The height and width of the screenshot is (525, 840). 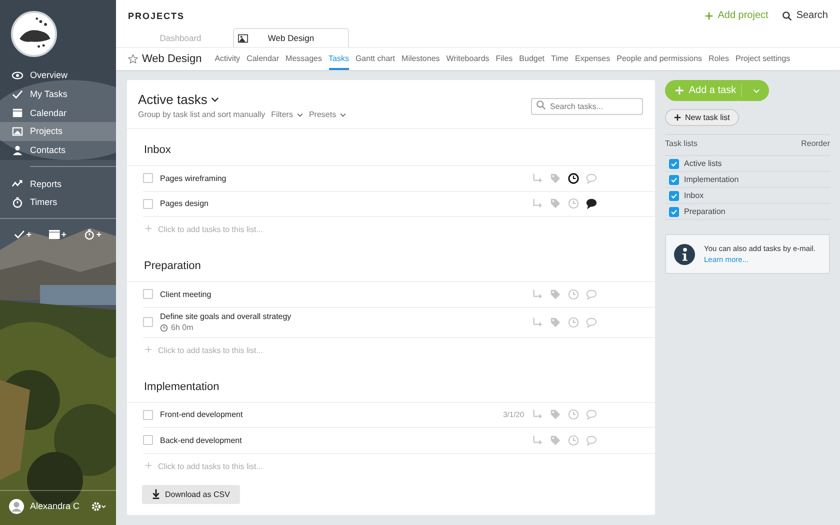 What do you see at coordinates (58, 184) in the screenshot?
I see `sidebar-item: Reports` at bounding box center [58, 184].